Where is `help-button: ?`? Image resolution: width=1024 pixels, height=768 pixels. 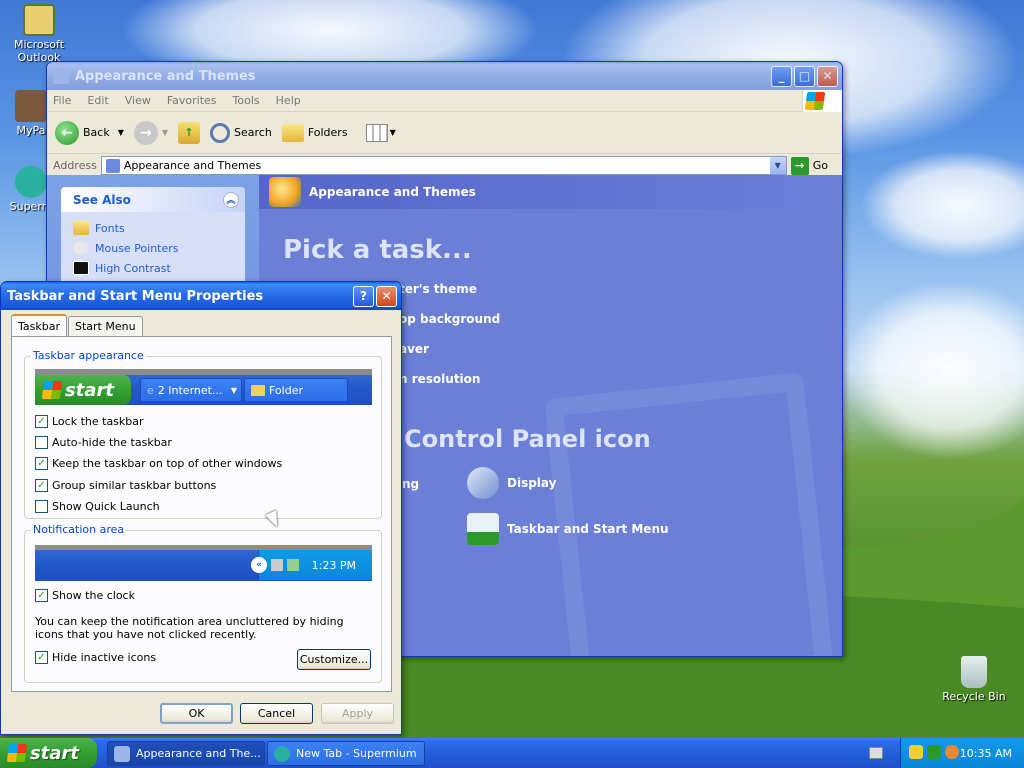
help-button: ? is located at coordinates (363, 296).